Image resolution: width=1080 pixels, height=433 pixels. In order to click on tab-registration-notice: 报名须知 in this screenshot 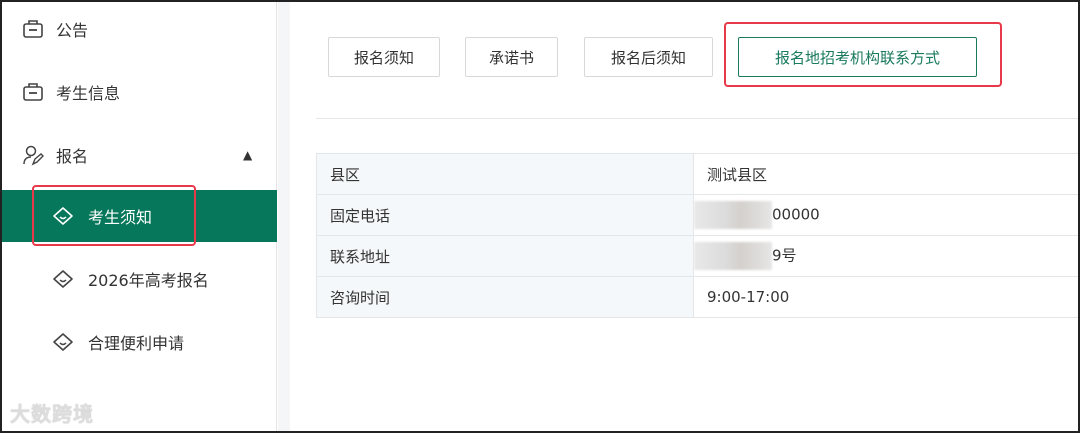, I will do `click(384, 57)`.